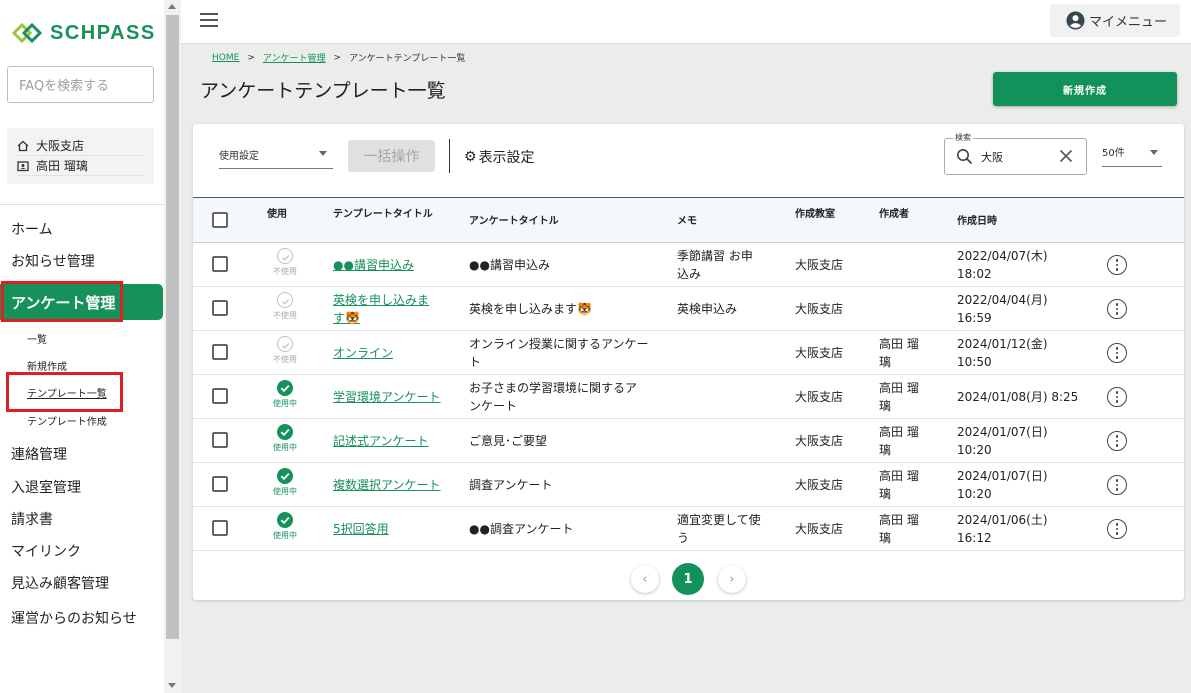 The width and height of the screenshot is (1191, 693). I want to click on sidebar-item-prospects: 見込み顧客管理, so click(60, 583).